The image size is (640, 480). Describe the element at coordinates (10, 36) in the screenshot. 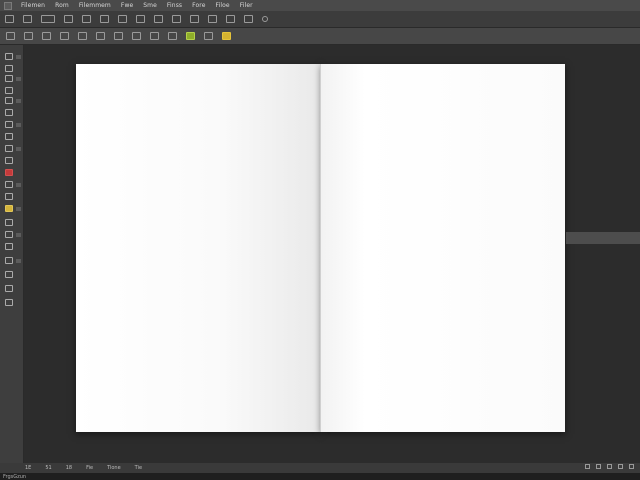

I see `align-left-icon` at that location.